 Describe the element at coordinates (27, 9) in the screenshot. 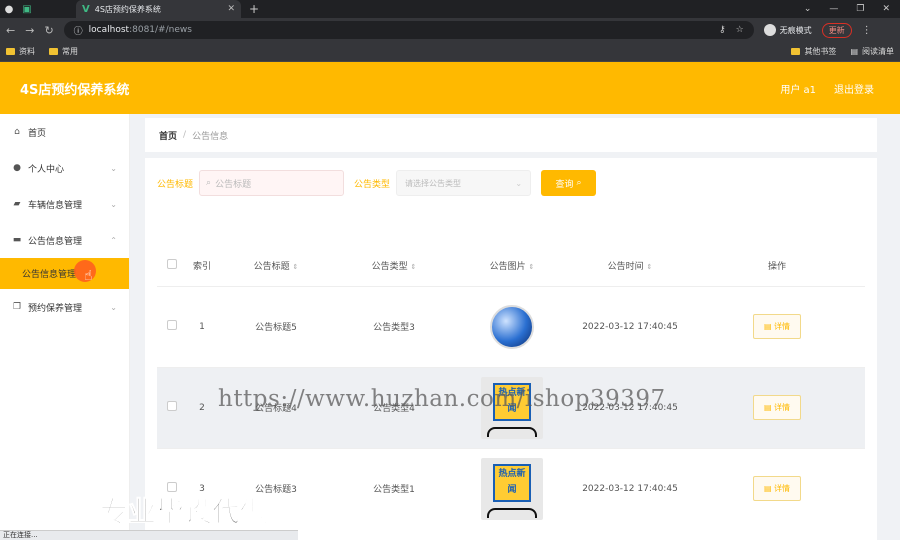

I see `app-favicon-icon: ▣` at that location.